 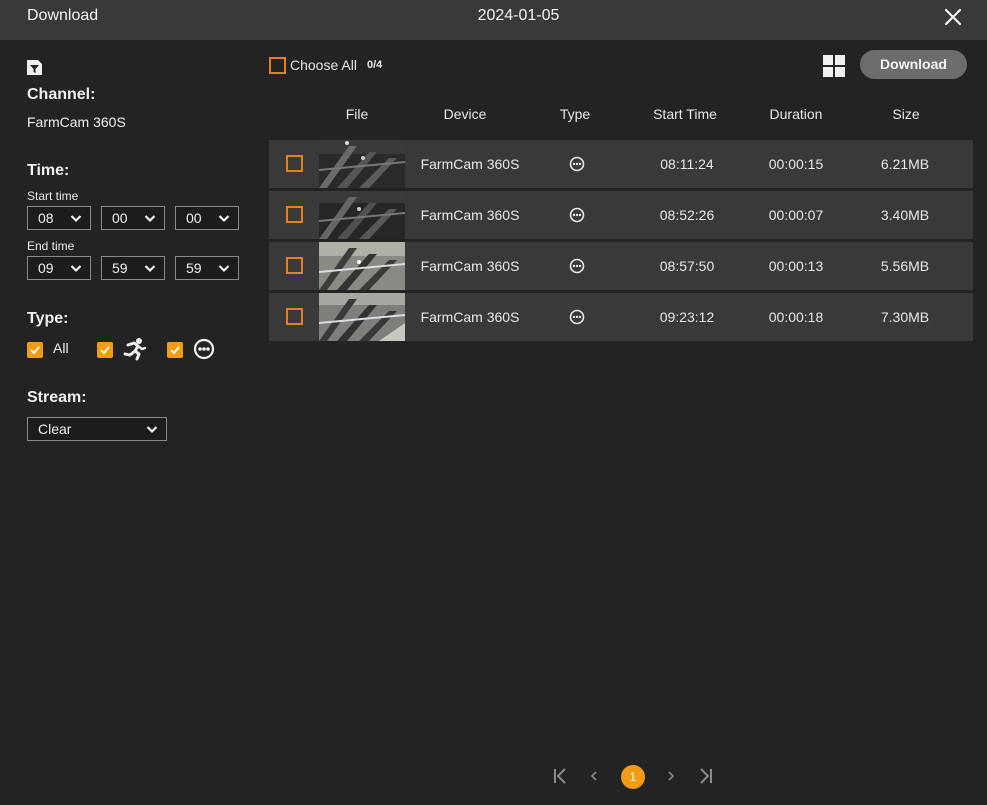 I want to click on end-hour-select: 09, so click(x=59, y=268).